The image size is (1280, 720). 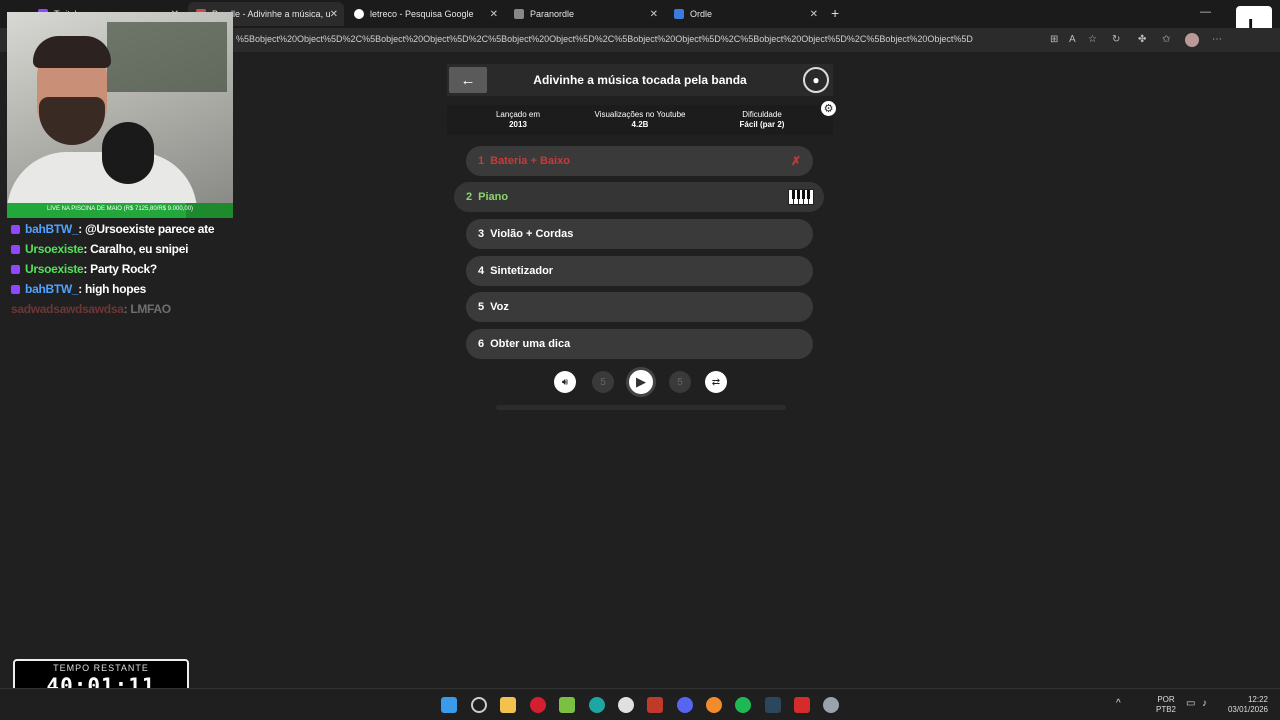 What do you see at coordinates (1217, 39) in the screenshot?
I see `menu-icon: ⋯` at bounding box center [1217, 39].